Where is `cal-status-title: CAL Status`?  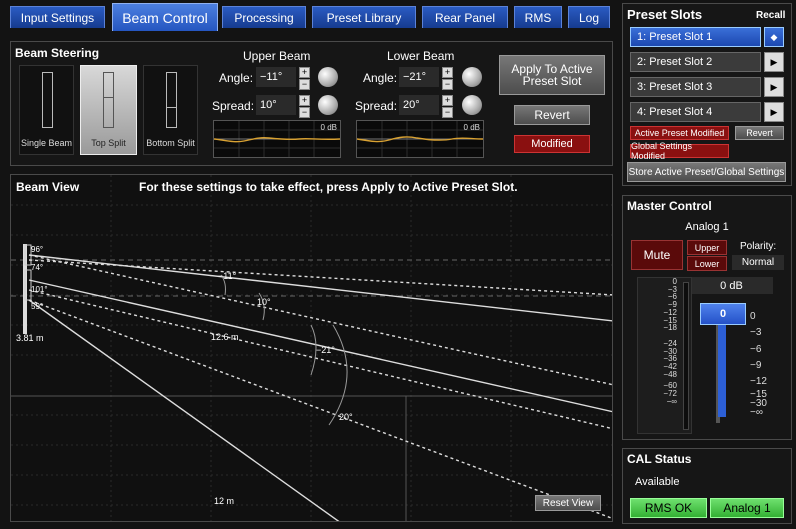 cal-status-title: CAL Status is located at coordinates (659, 459).